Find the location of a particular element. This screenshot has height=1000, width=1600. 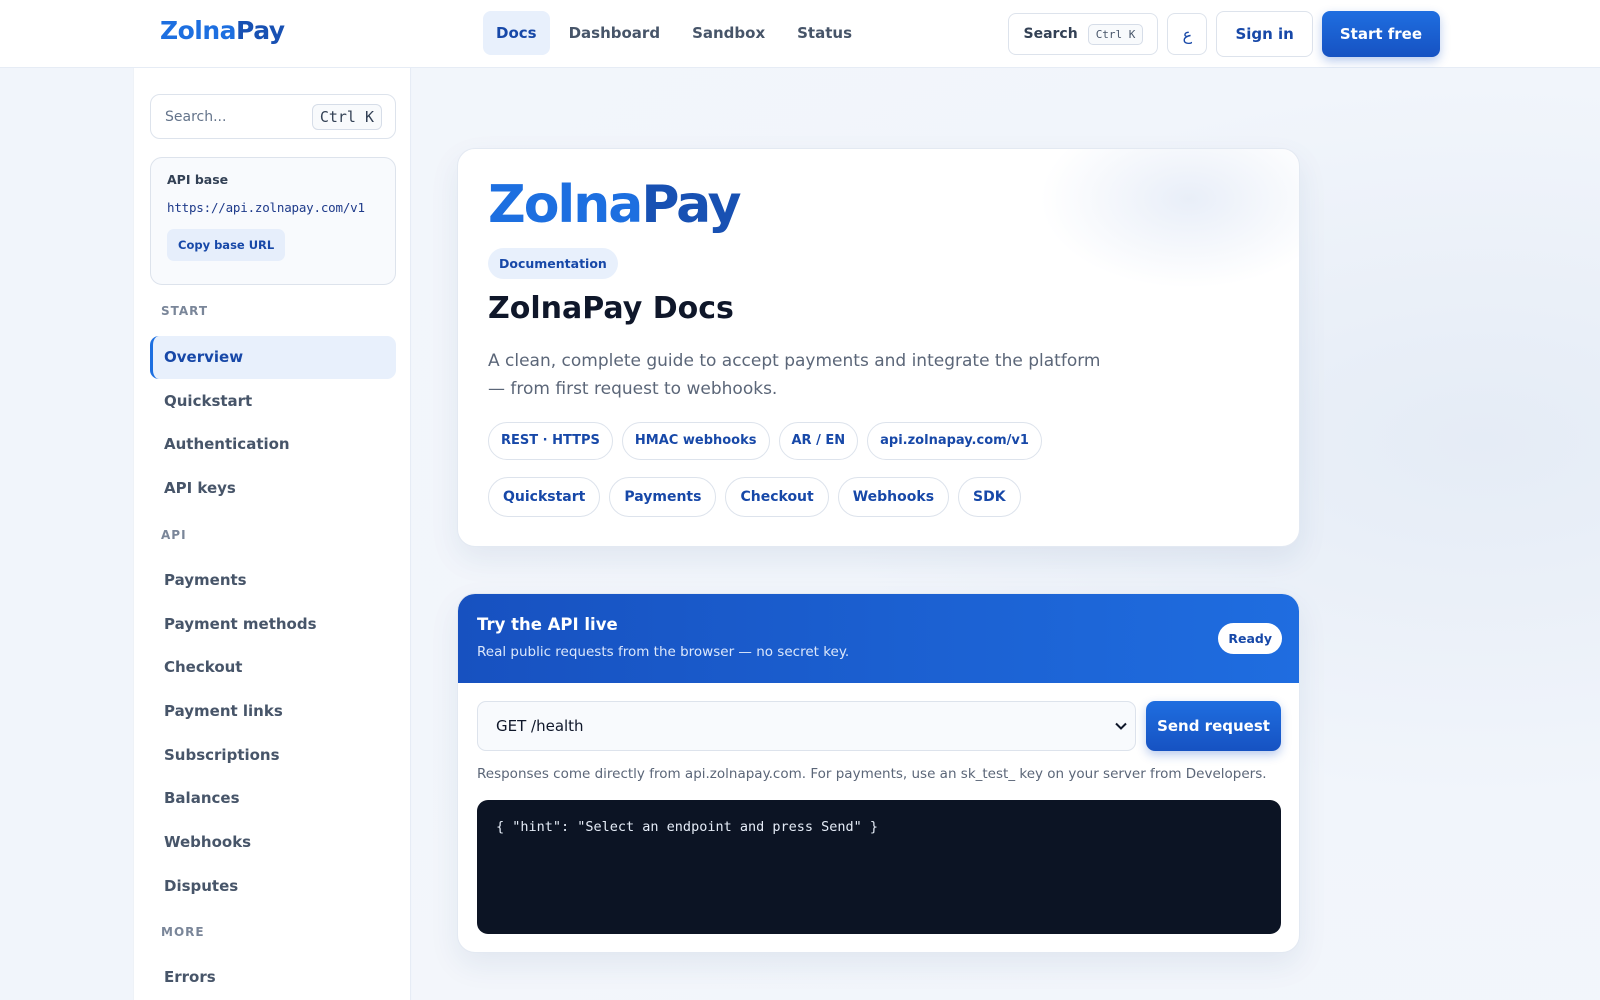

endpoint-select: GET /health is located at coordinates (806, 726).